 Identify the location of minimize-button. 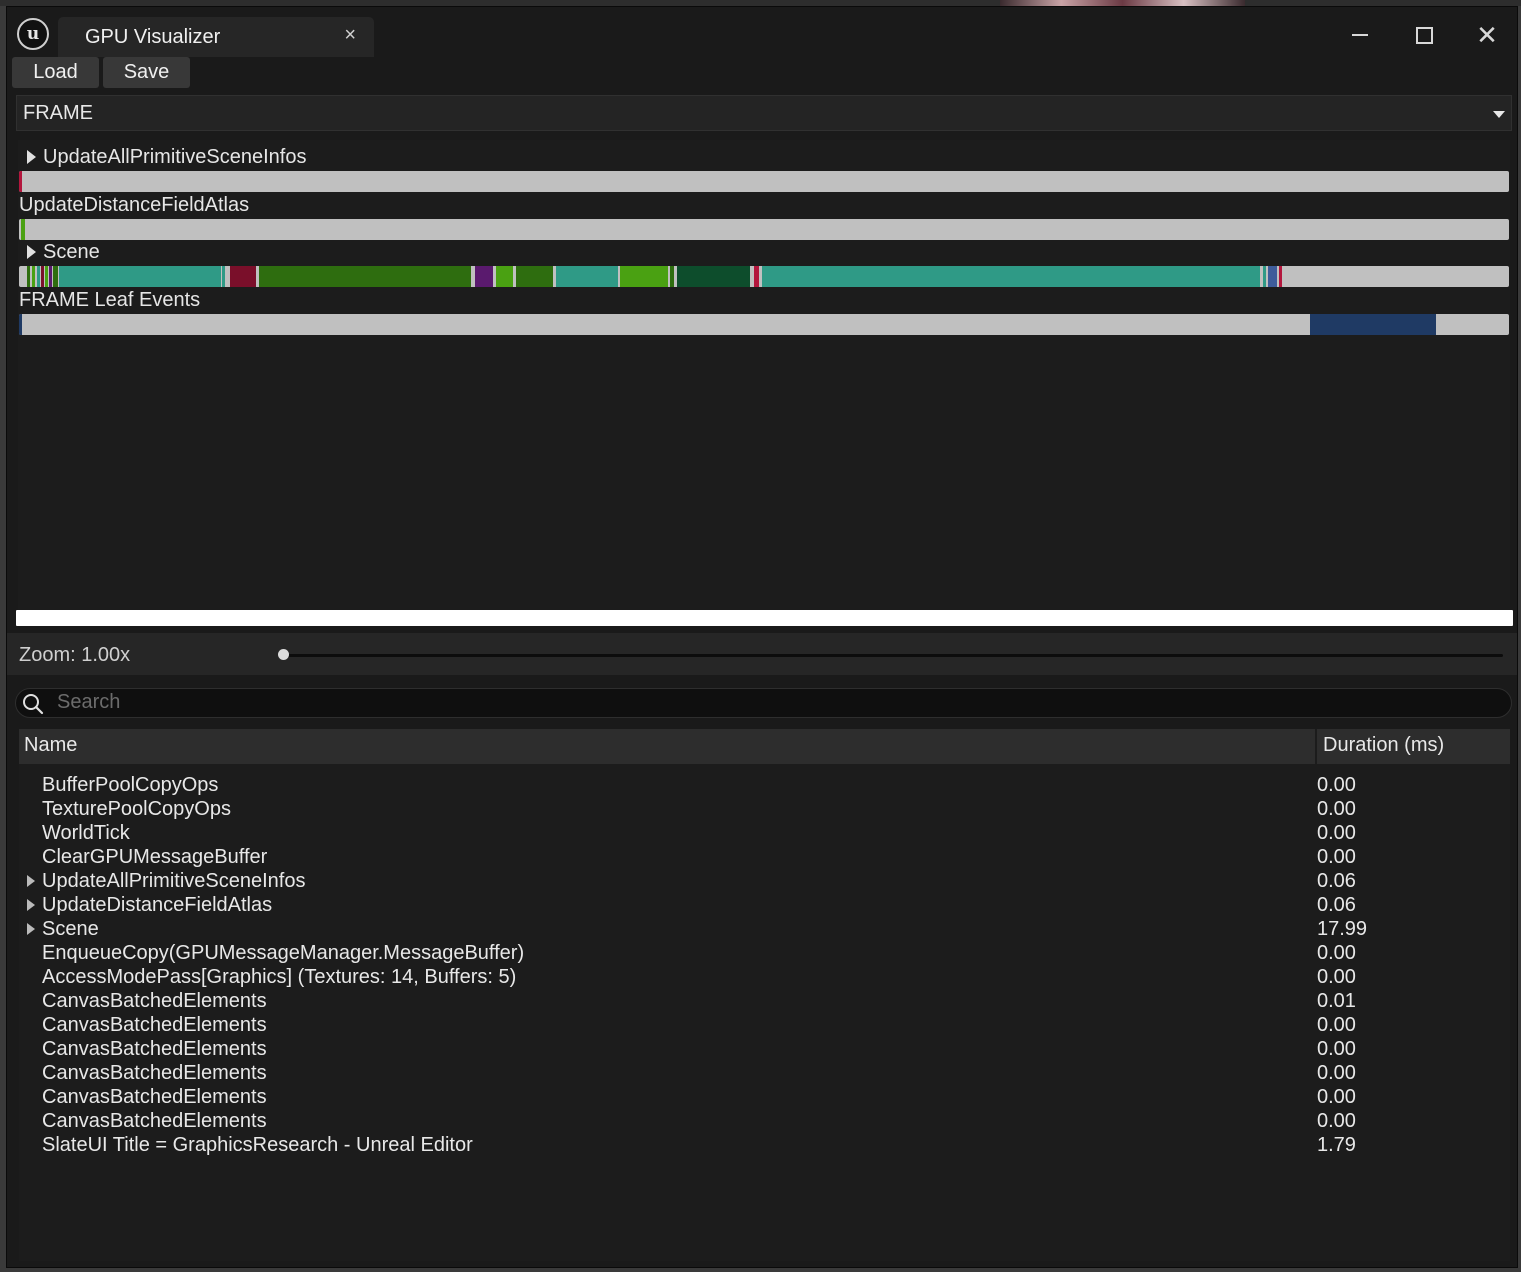
(1360, 35).